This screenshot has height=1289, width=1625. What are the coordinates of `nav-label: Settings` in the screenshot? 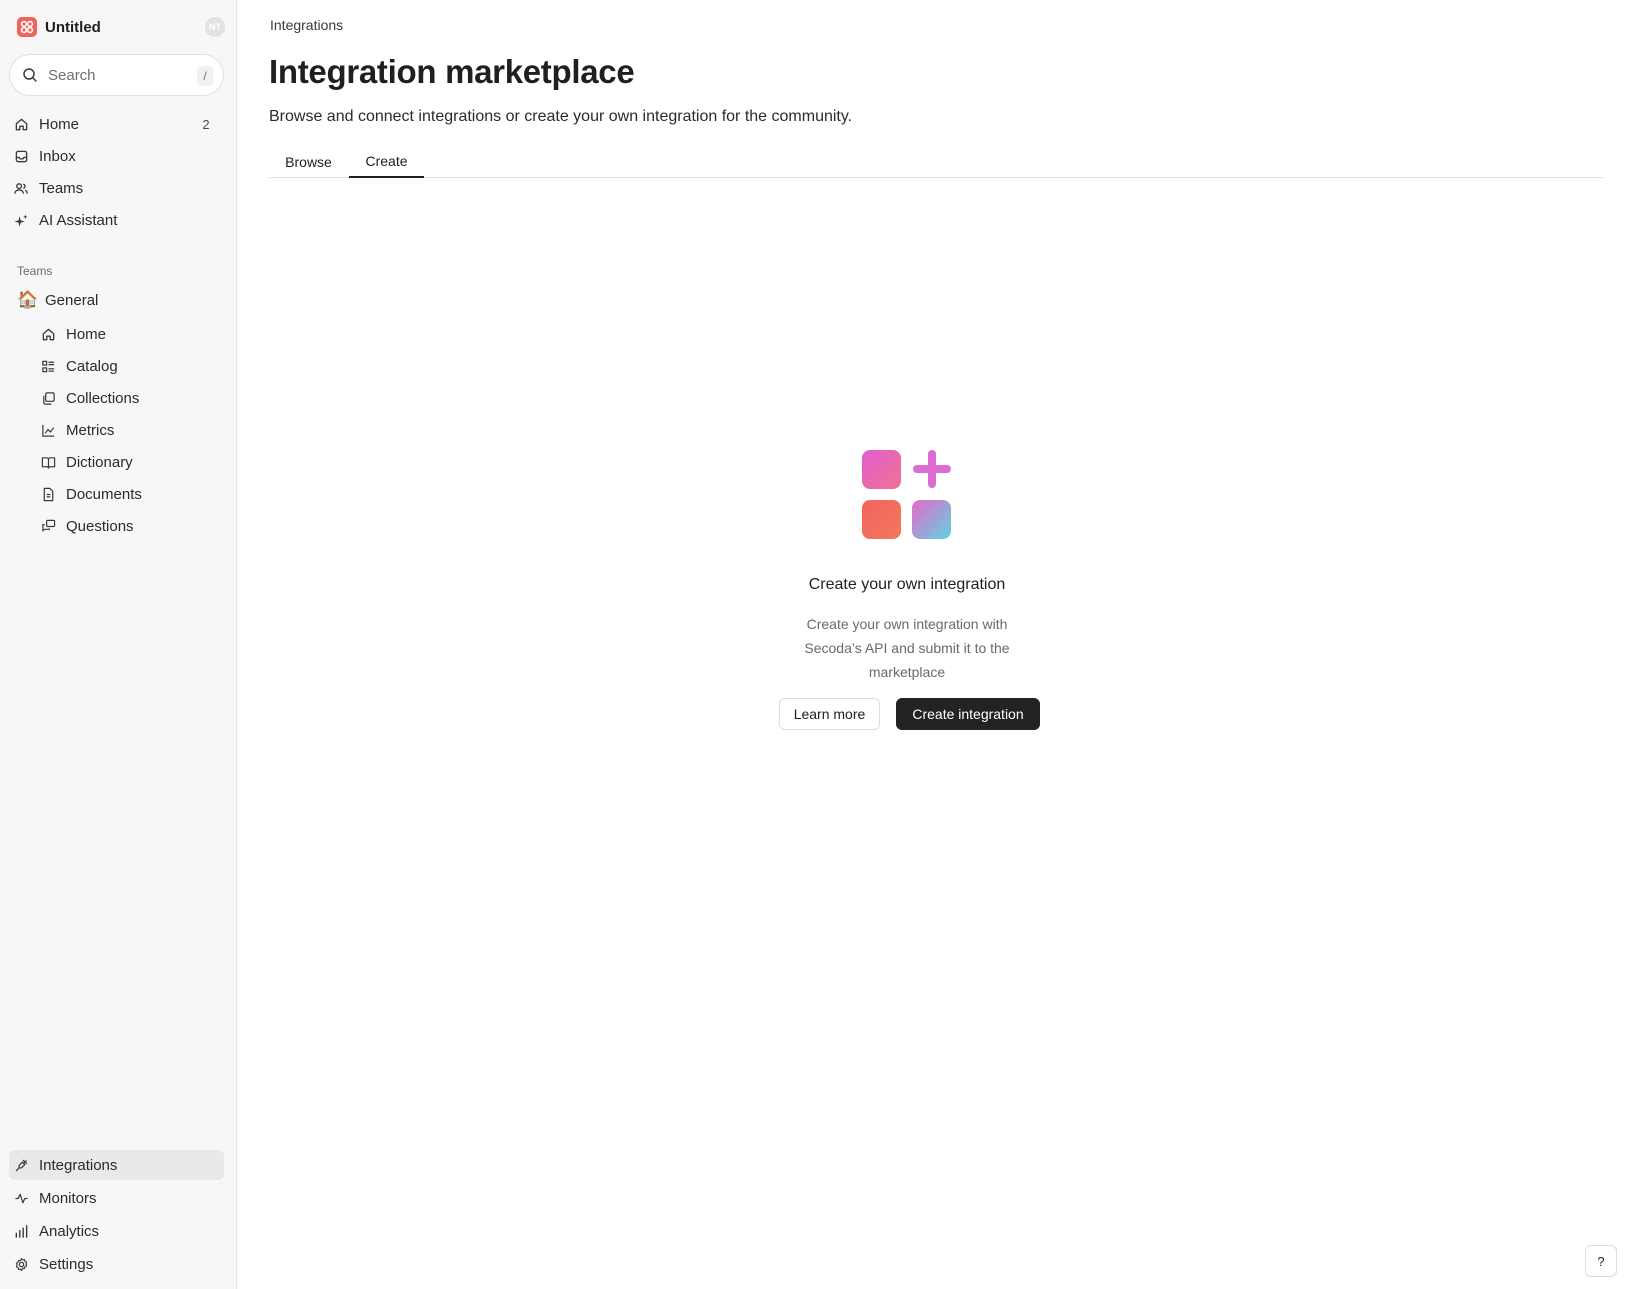 It's located at (66, 1264).